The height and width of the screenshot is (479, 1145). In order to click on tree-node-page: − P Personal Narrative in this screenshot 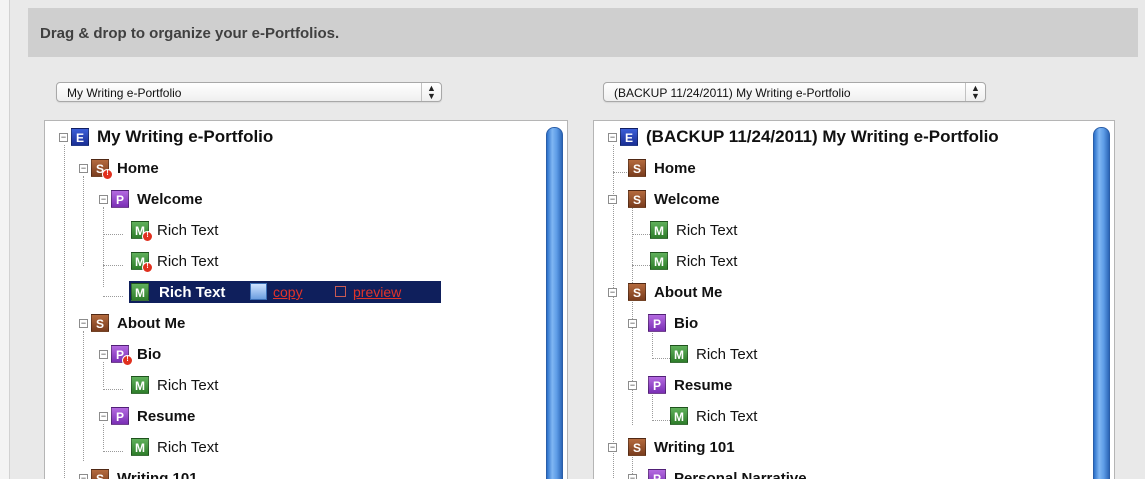, I will do `click(844, 473)`.